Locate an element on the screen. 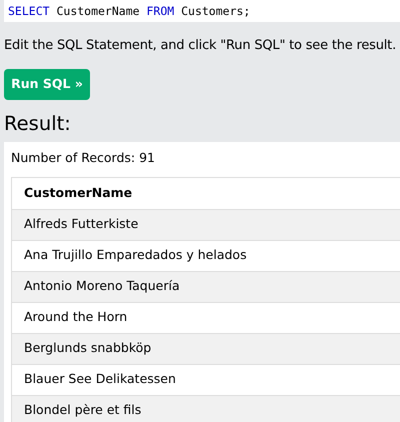  sql-editor: SELECT CustomerName FROM Customers; is located at coordinates (202, 11).